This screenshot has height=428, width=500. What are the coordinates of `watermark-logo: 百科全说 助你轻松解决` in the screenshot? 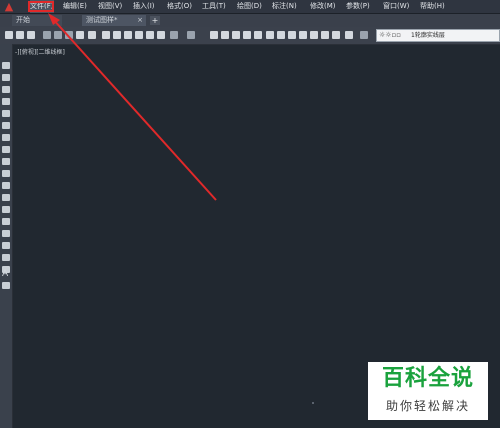 It's located at (428, 391).